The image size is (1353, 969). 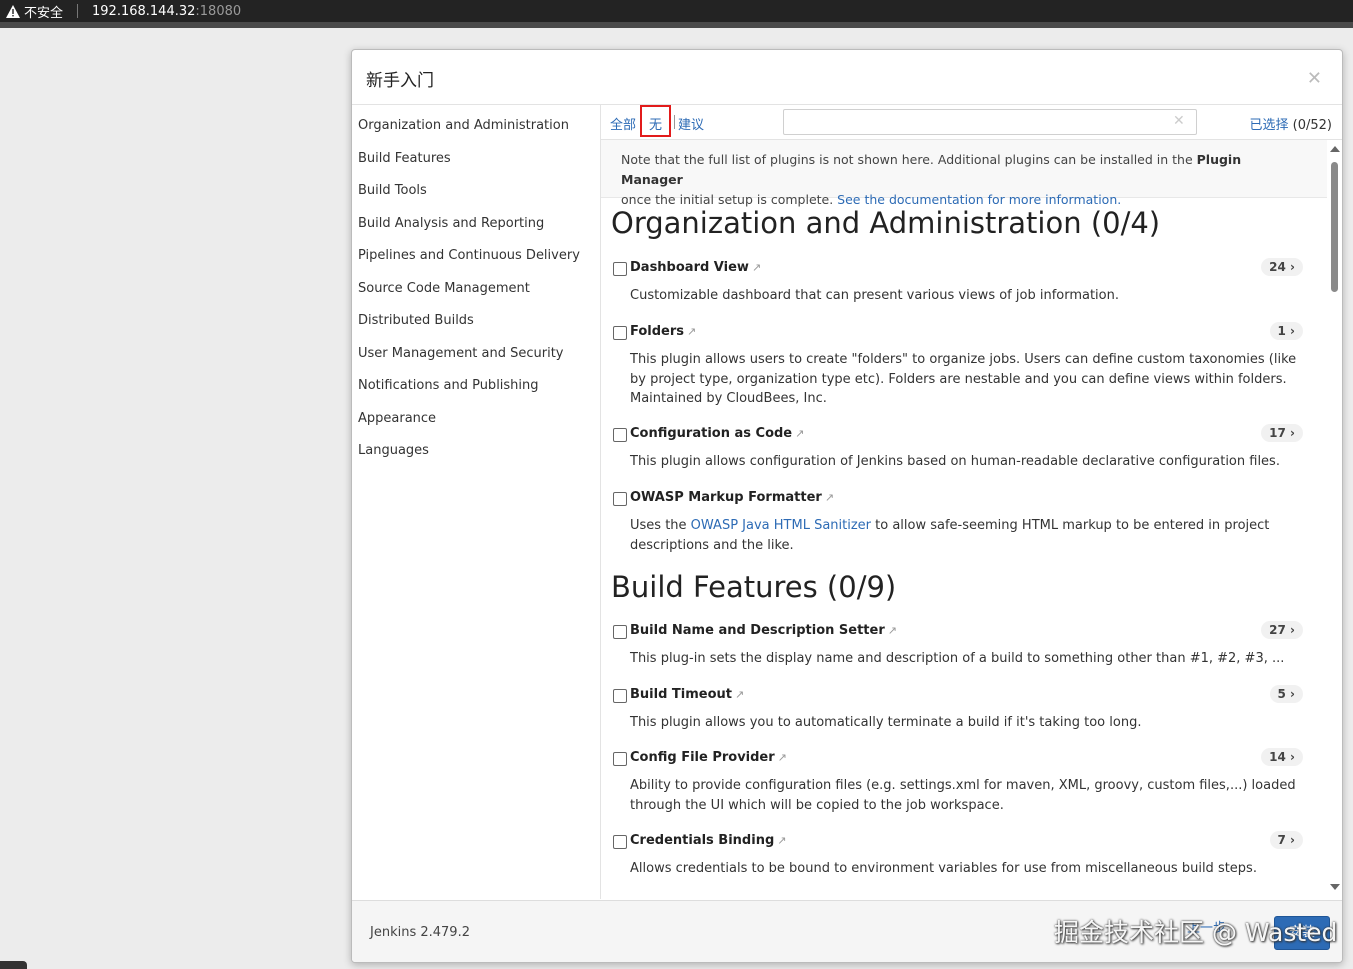 What do you see at coordinates (393, 450) in the screenshot?
I see `sidebar-item-languages: Languages` at bounding box center [393, 450].